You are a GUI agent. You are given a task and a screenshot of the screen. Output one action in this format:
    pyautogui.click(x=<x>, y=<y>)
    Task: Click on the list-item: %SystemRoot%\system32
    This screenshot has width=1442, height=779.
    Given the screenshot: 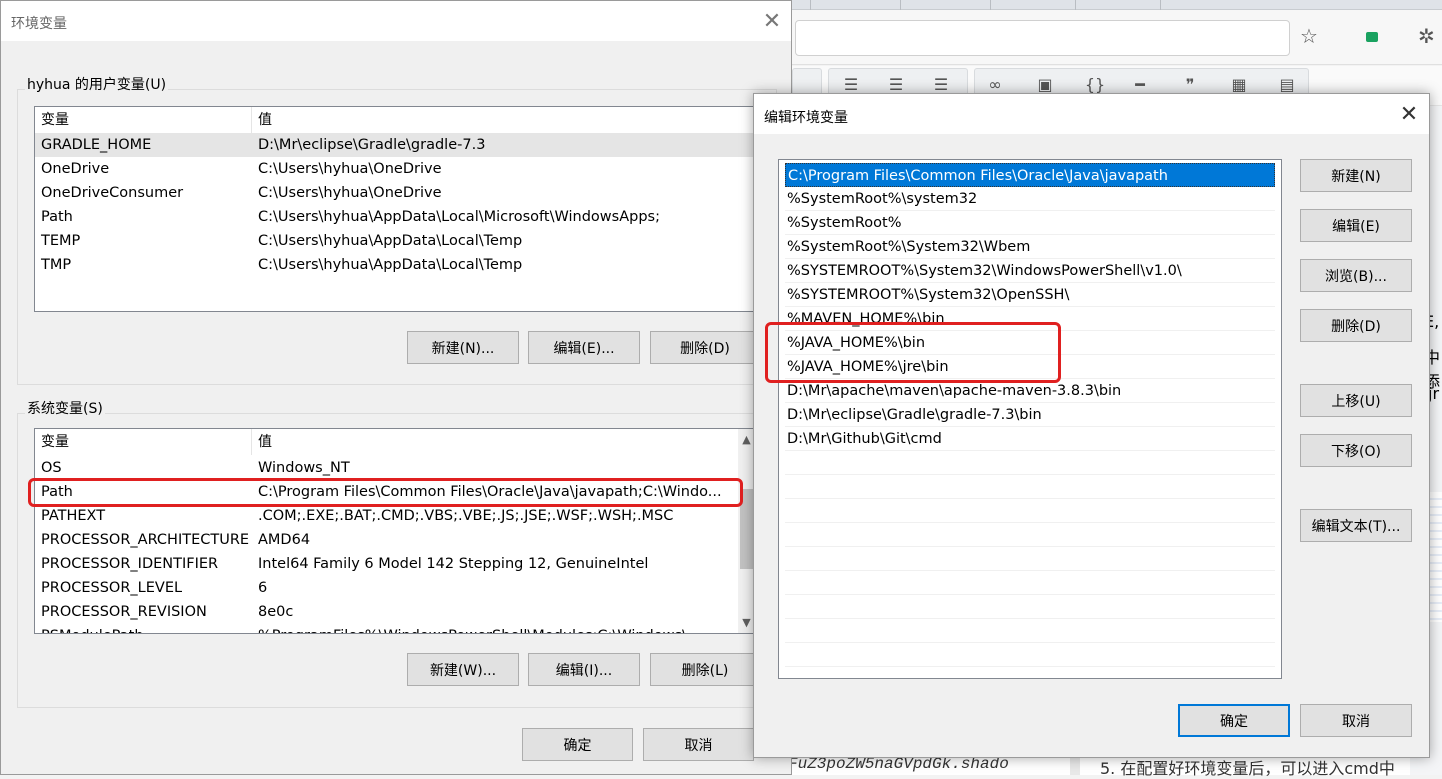 What is the action you would take?
    pyautogui.click(x=1030, y=199)
    